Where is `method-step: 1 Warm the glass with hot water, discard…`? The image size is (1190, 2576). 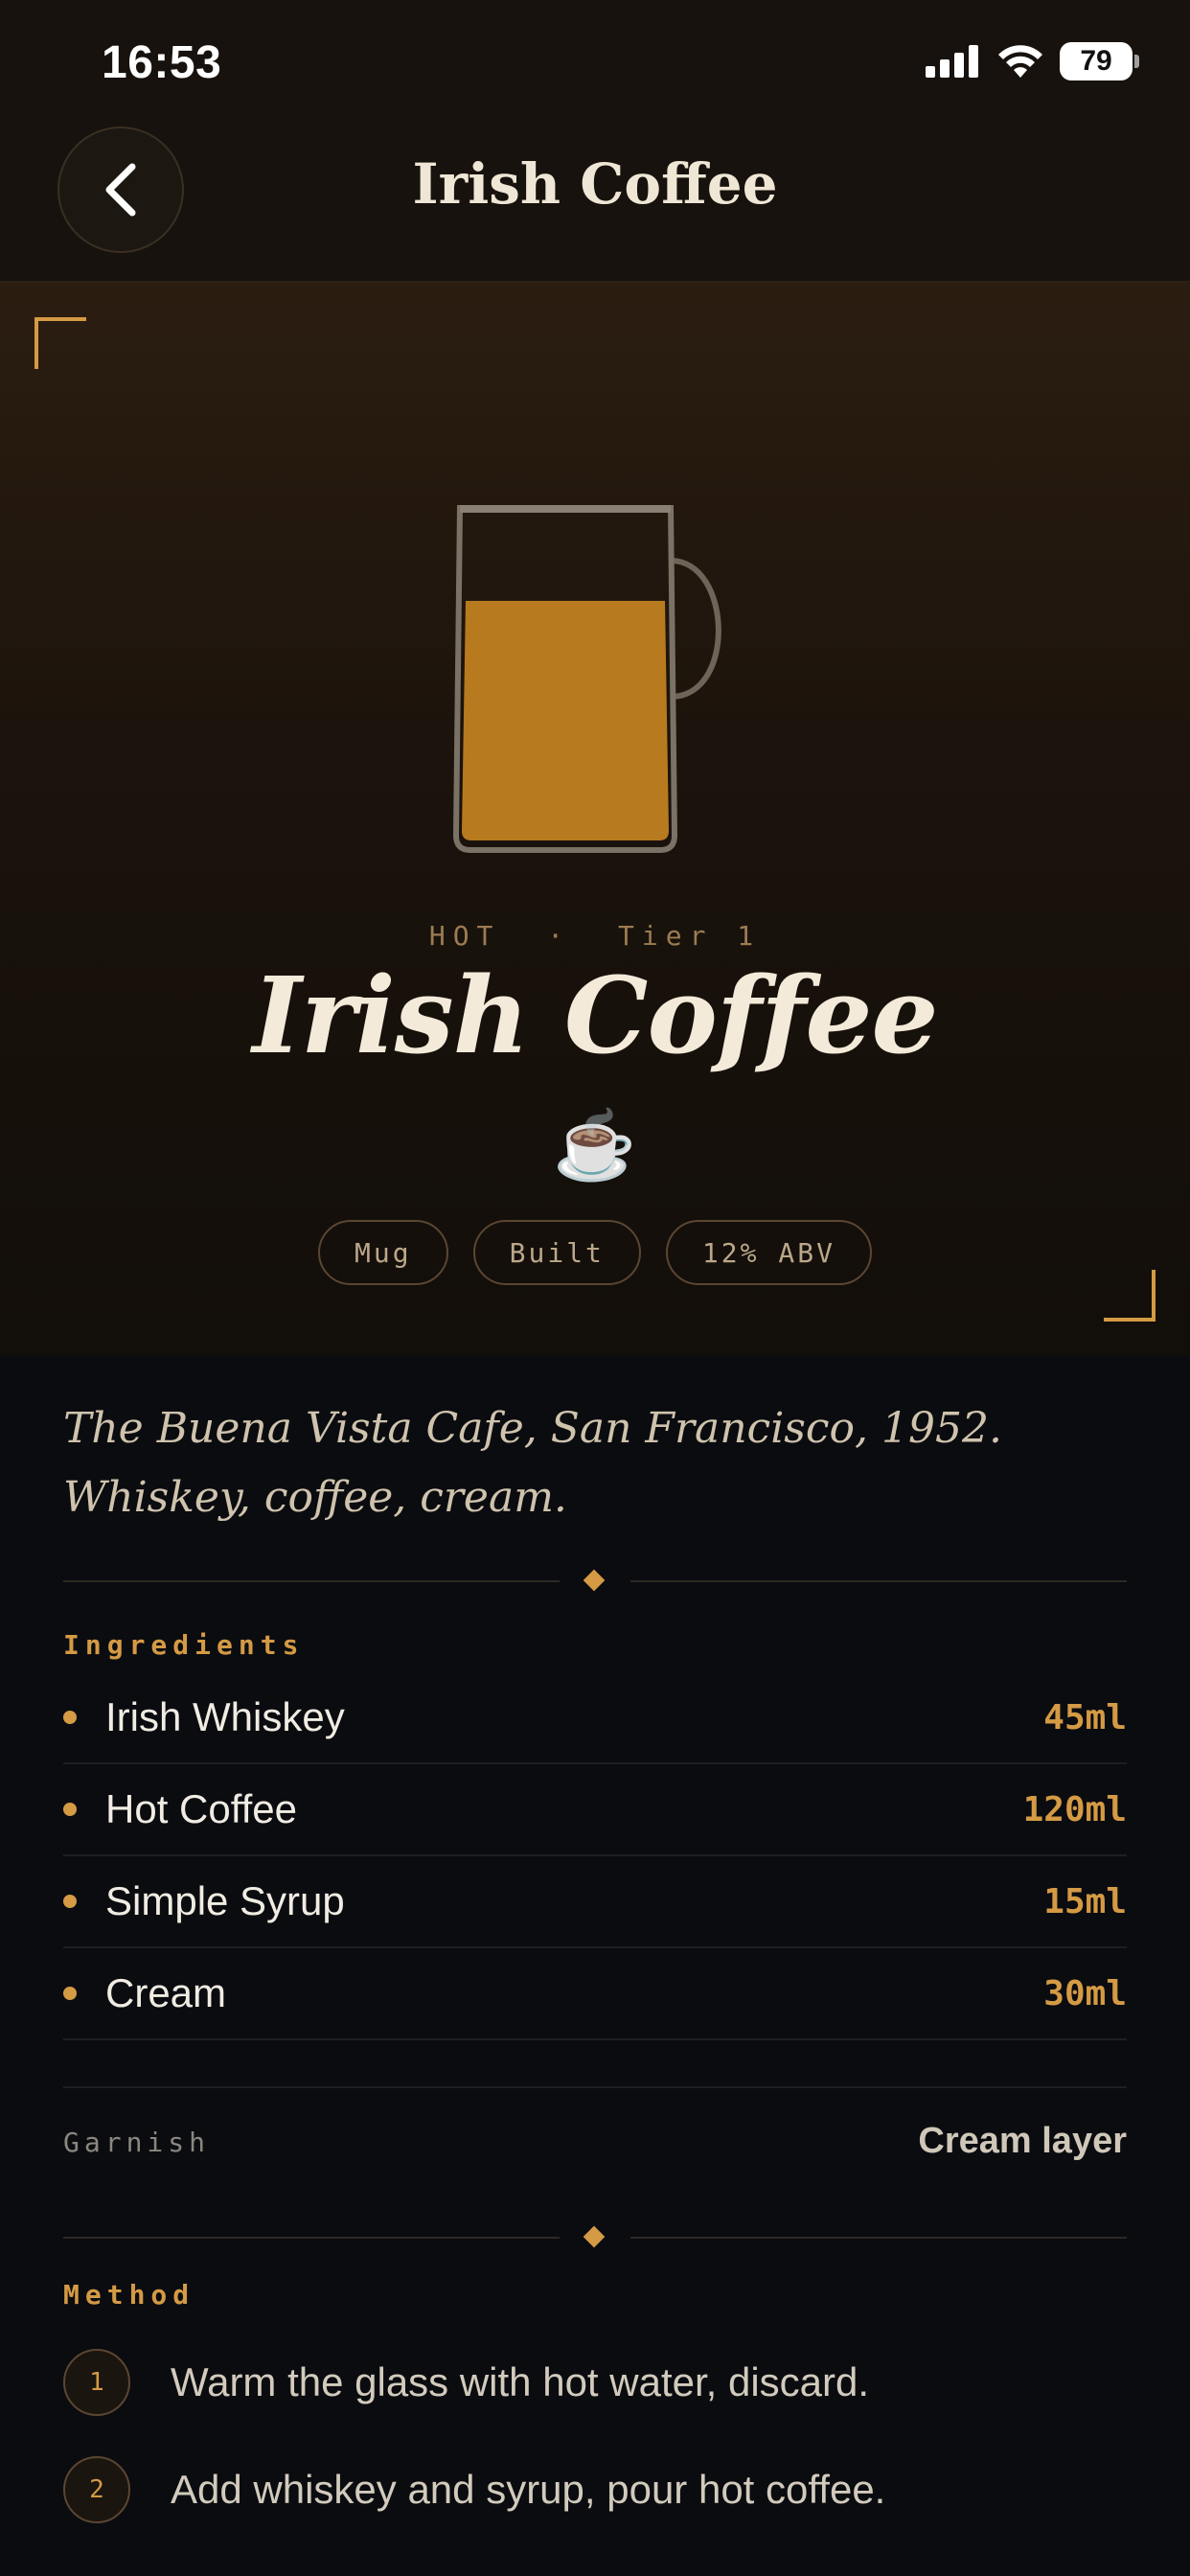 method-step: 1 Warm the glass with hot water, discard… is located at coordinates (595, 2382).